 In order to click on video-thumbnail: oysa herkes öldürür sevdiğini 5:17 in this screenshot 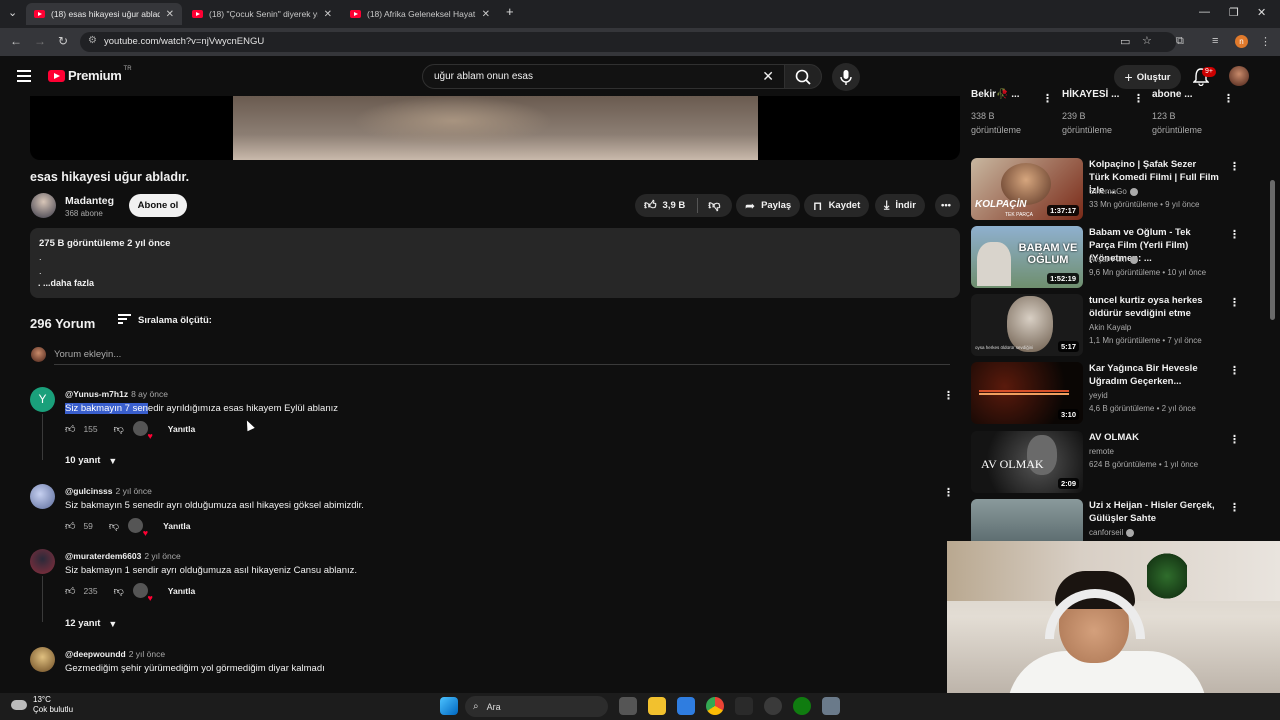, I will do `click(1027, 325)`.